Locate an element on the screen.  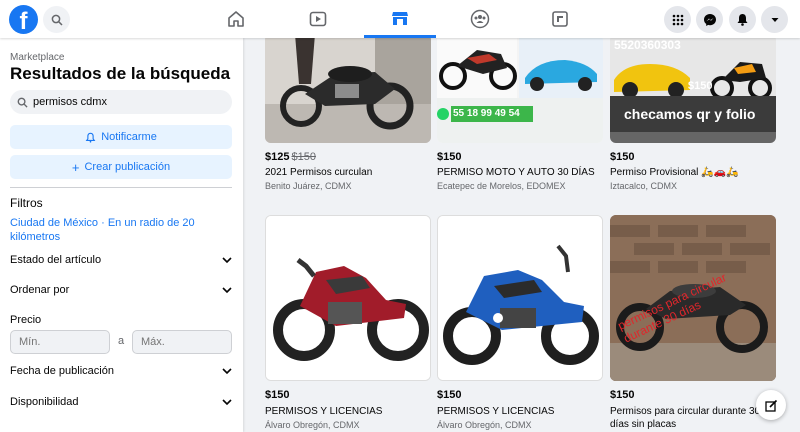
nav-groups is located at coordinates (480, 19).